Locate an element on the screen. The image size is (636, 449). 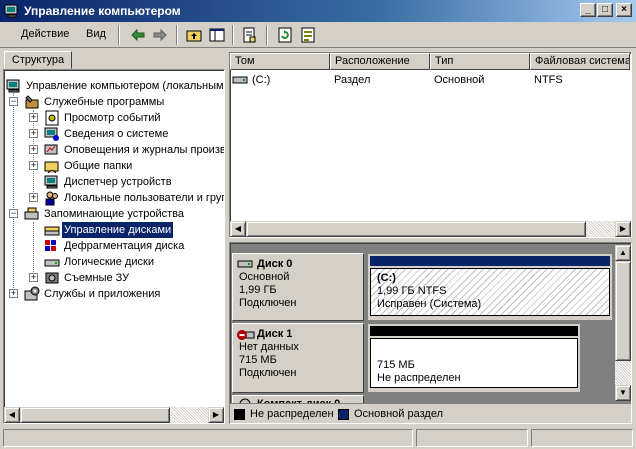
vertical-scroll-thumb is located at coordinates (623, 311).